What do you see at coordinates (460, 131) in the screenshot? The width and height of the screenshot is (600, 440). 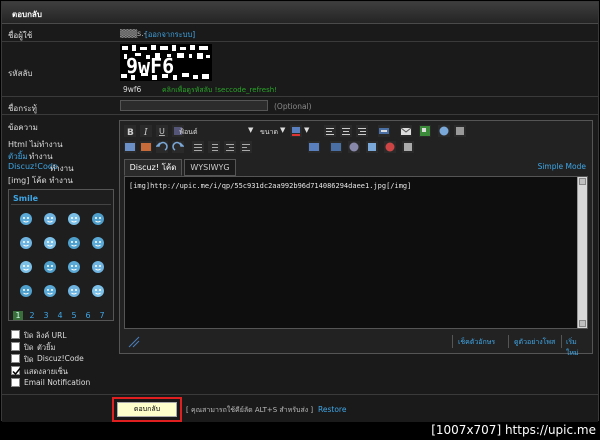 I see `settings-icon` at bounding box center [460, 131].